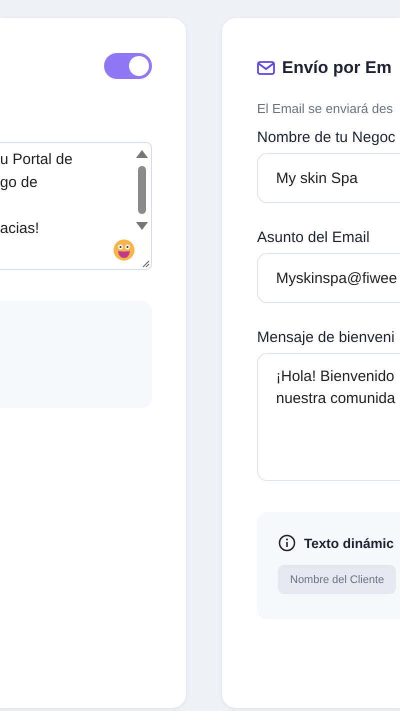  What do you see at coordinates (328, 417) in the screenshot?
I see `message-textarea: ¡Hola! Bienvenido nuestra comunida` at bounding box center [328, 417].